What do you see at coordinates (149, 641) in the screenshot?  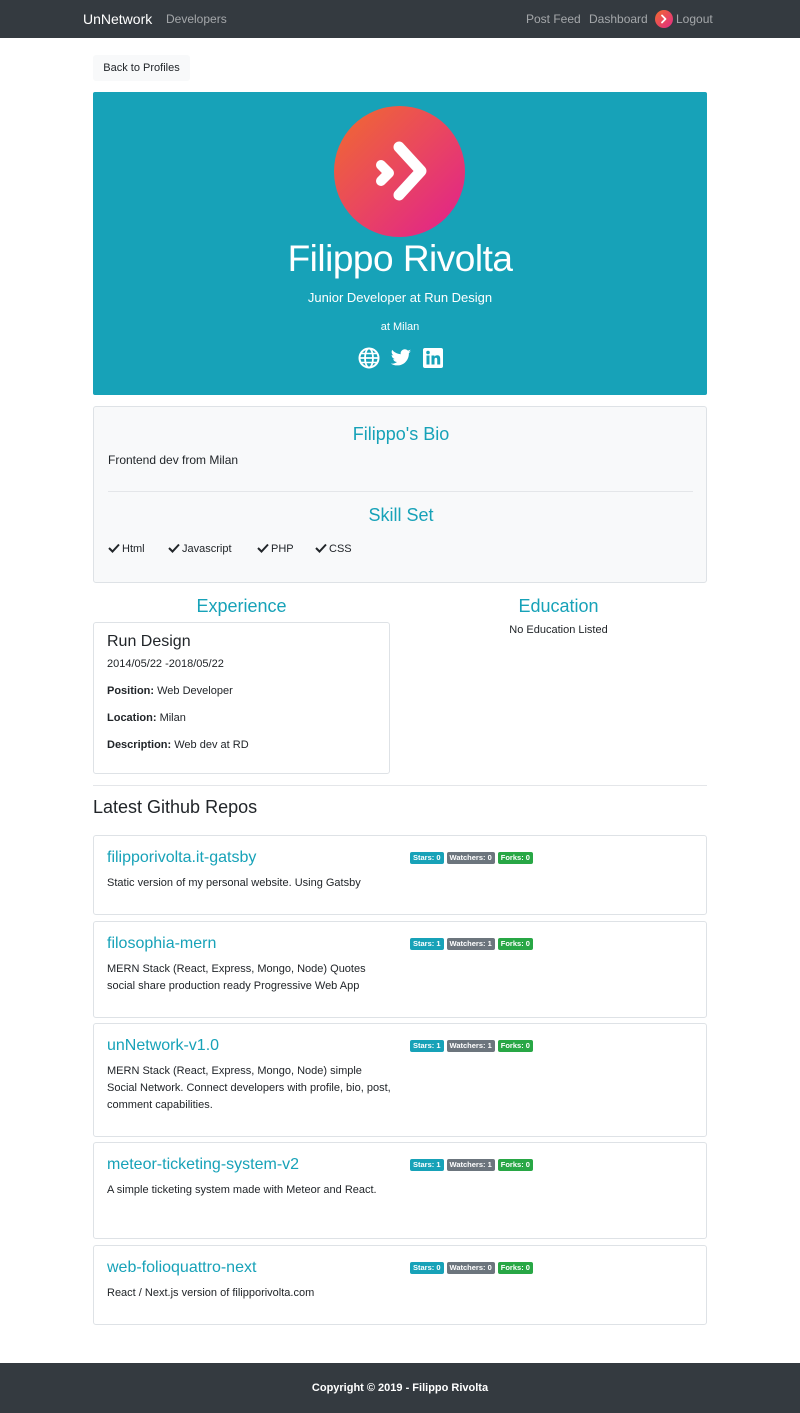 I see `experience-company: Run Design` at bounding box center [149, 641].